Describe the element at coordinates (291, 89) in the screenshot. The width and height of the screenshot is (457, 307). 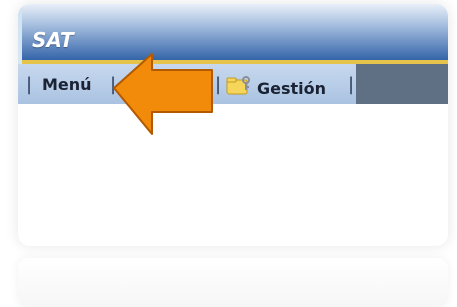
I see `menu-item-gestion: Gestión` at that location.